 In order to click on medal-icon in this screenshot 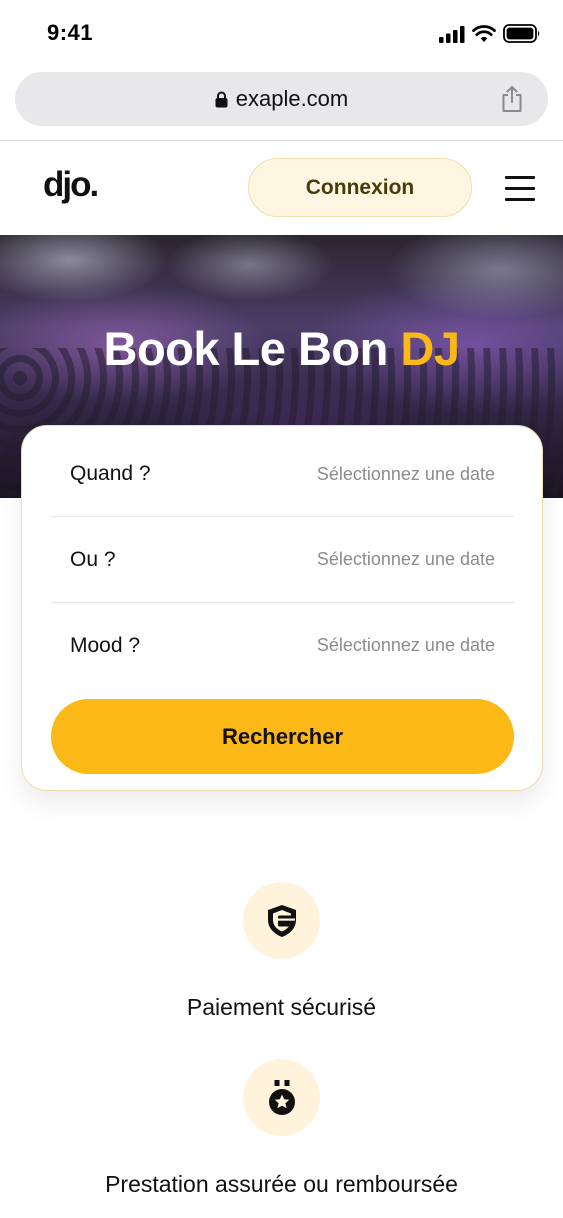, I will do `click(281, 1097)`.